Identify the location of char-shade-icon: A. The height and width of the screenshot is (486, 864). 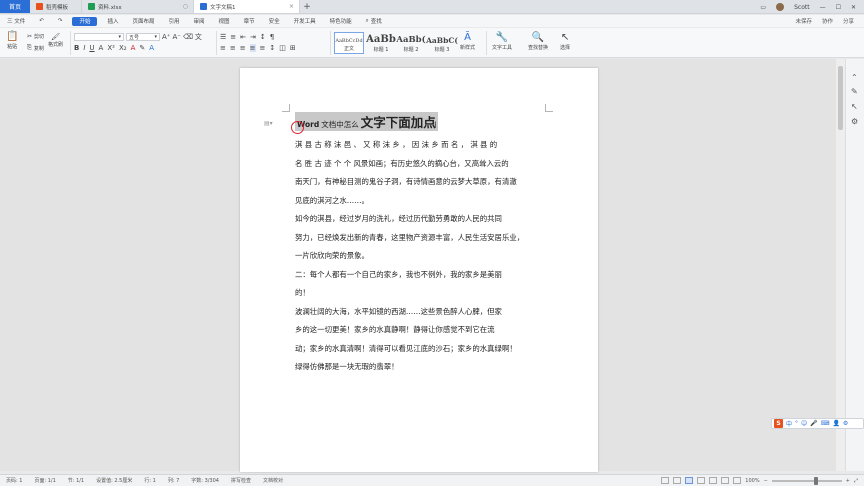
(151, 48).